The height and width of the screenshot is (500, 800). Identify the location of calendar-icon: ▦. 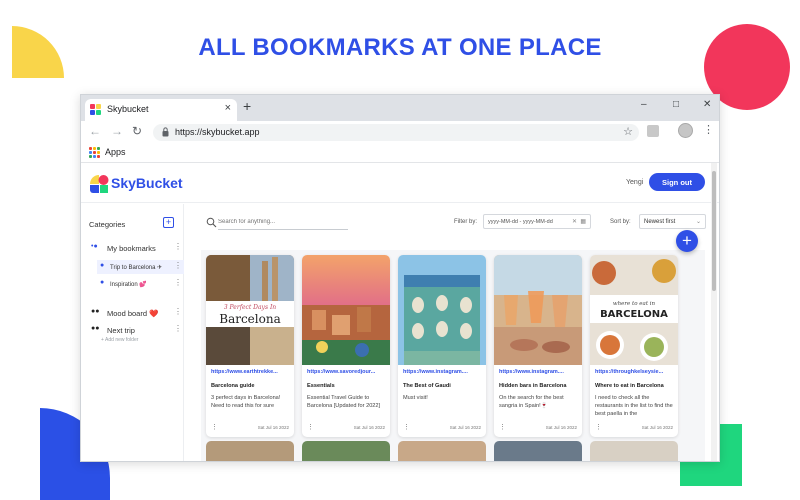
(583, 221).